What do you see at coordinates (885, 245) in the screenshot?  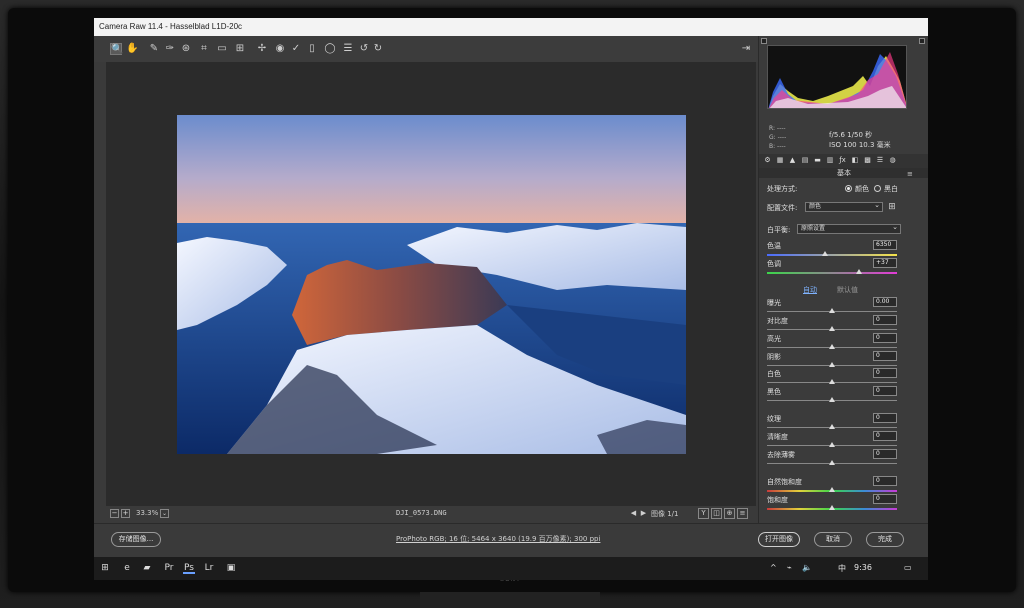 I see `temp-input: 6350` at bounding box center [885, 245].